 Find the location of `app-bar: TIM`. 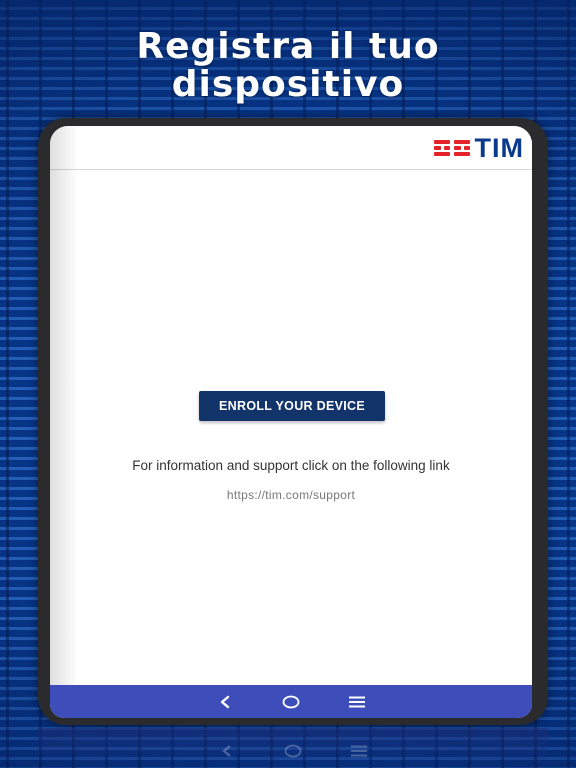

app-bar: TIM is located at coordinates (291, 148).